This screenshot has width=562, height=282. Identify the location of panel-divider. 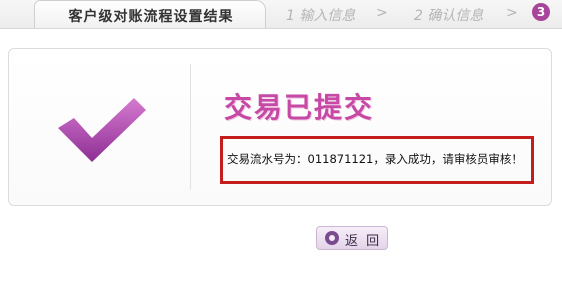
(190, 127).